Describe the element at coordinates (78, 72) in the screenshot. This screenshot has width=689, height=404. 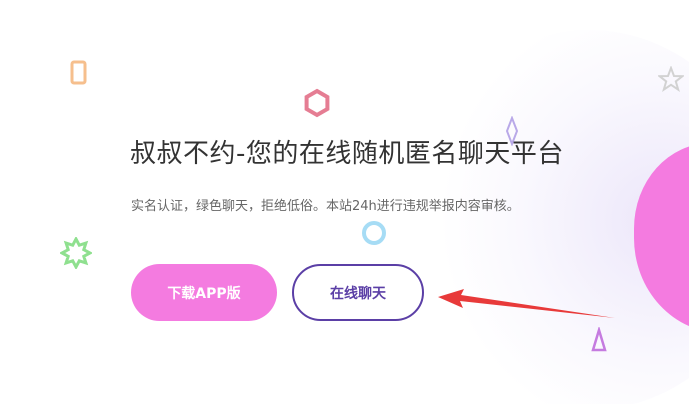
I see `phone-icon` at that location.